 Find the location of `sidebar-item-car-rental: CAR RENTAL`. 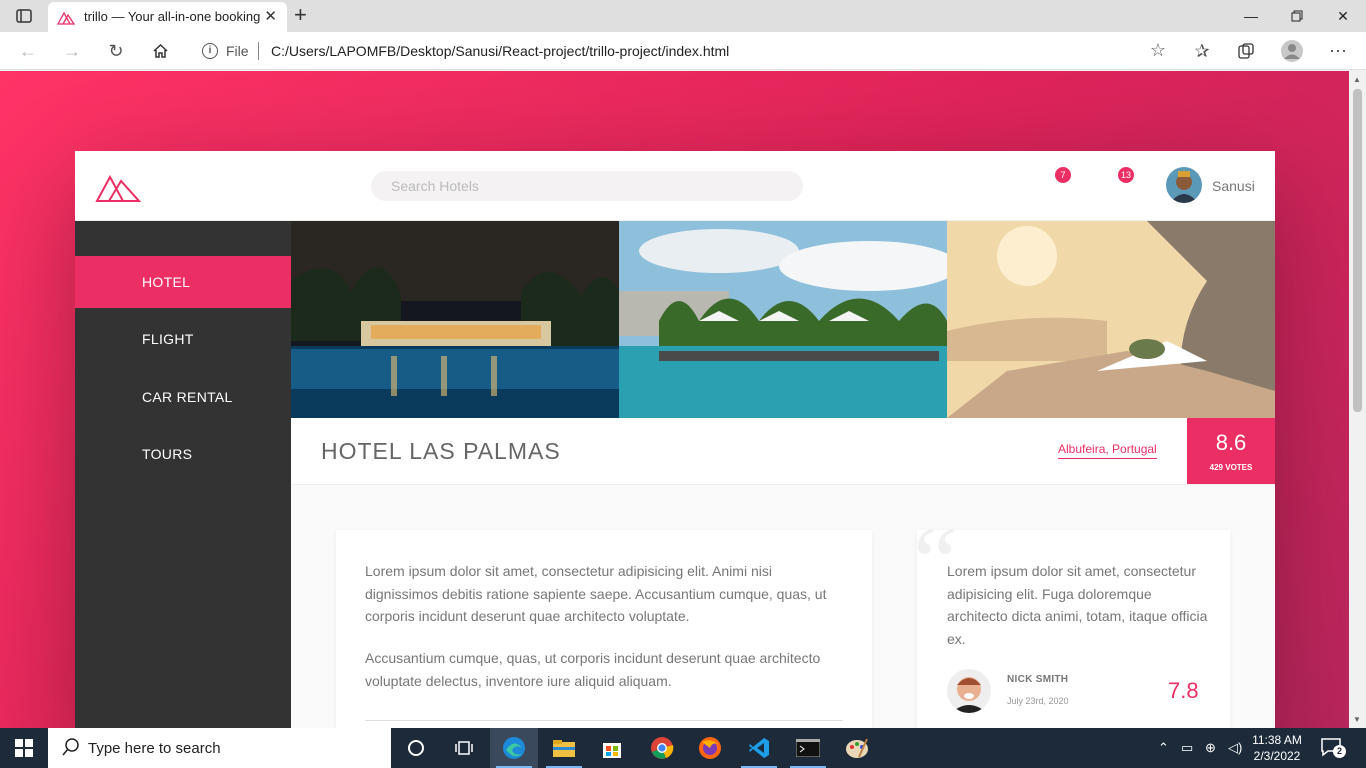

sidebar-item-car-rental: CAR RENTAL is located at coordinates (183, 397).